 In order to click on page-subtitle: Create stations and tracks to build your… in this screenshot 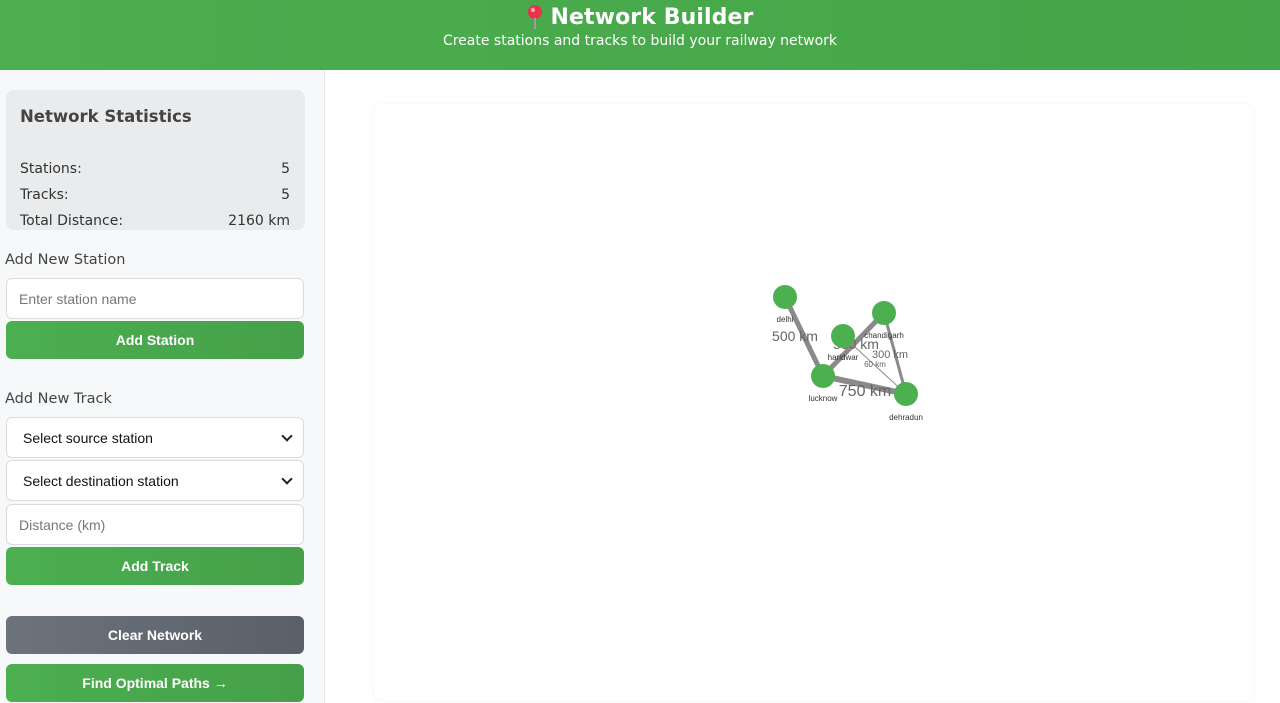, I will do `click(640, 41)`.